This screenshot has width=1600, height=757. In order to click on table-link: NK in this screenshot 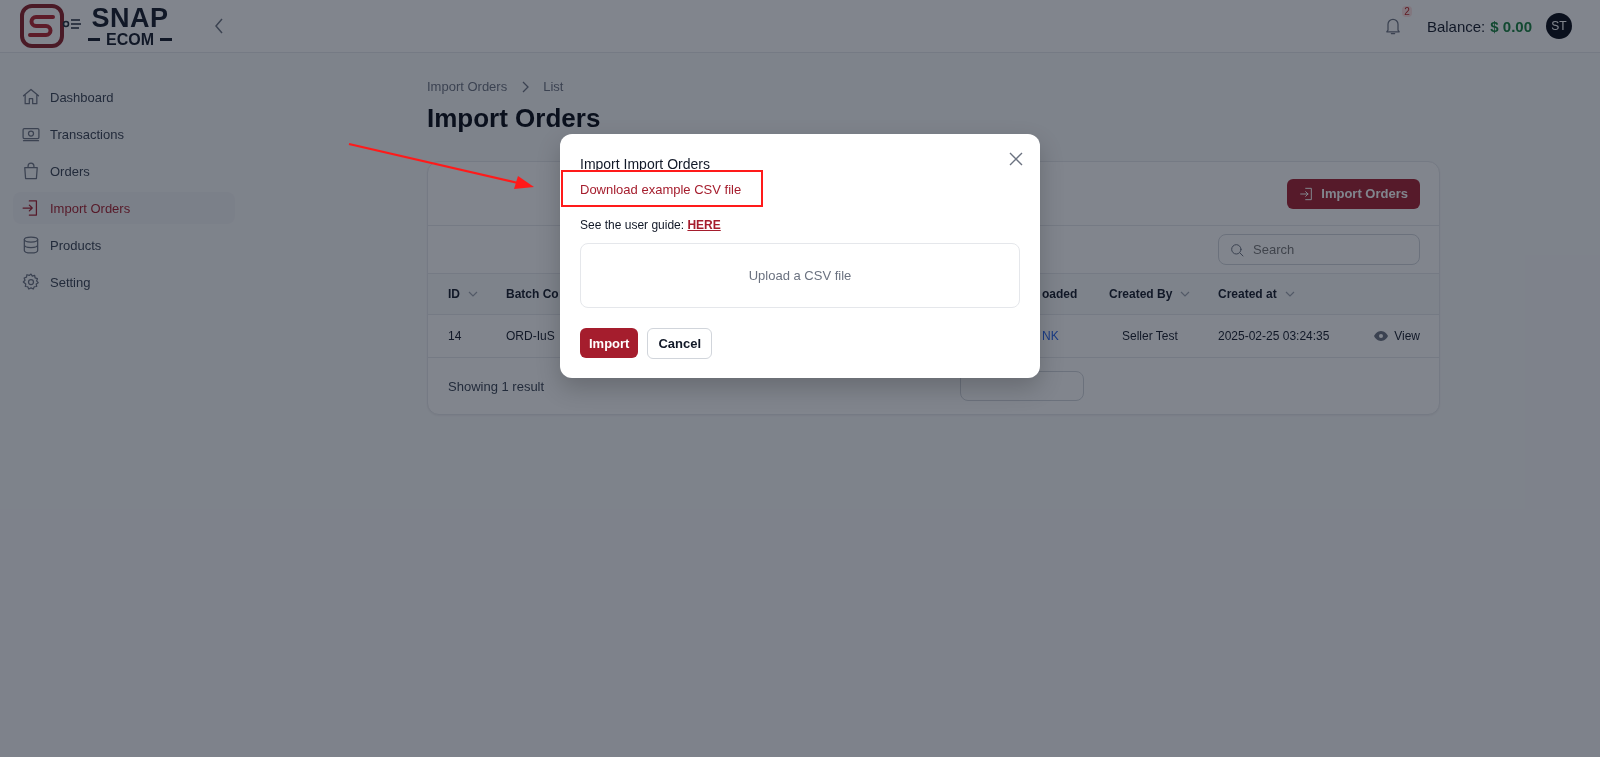, I will do `click(1050, 336)`.